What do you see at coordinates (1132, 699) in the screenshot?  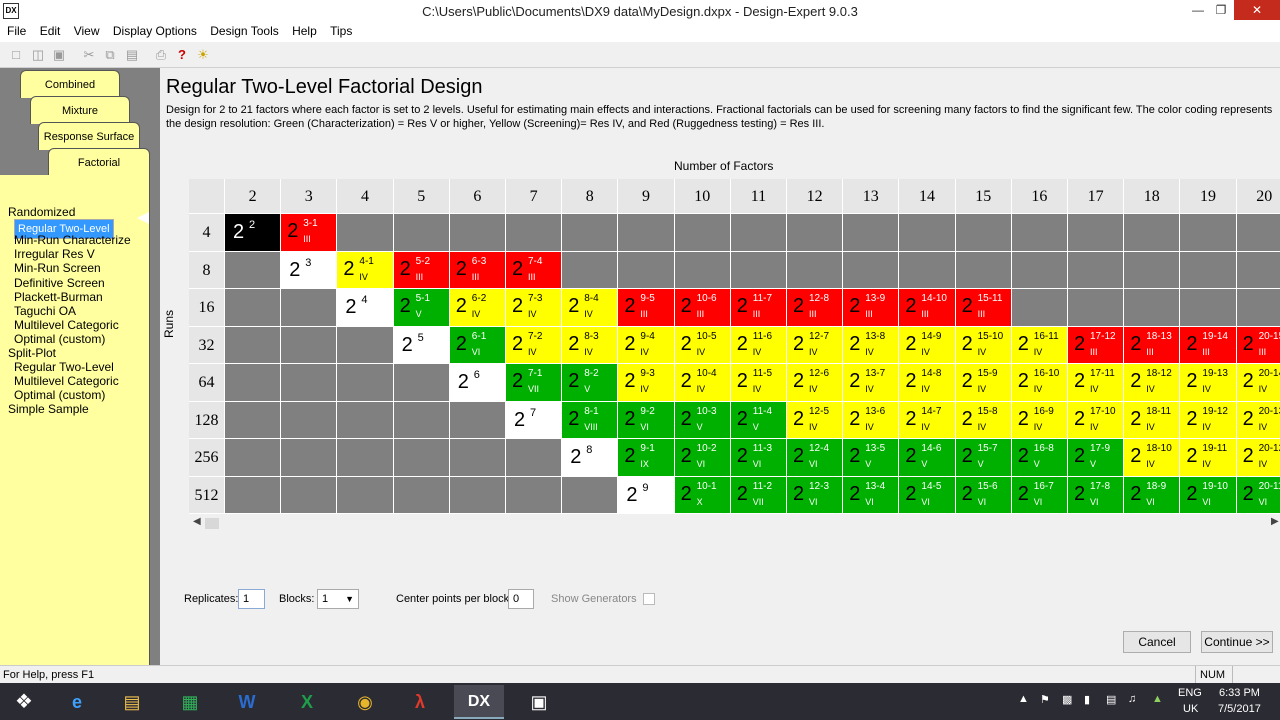 I see `volume-icon: ♫` at bounding box center [1132, 699].